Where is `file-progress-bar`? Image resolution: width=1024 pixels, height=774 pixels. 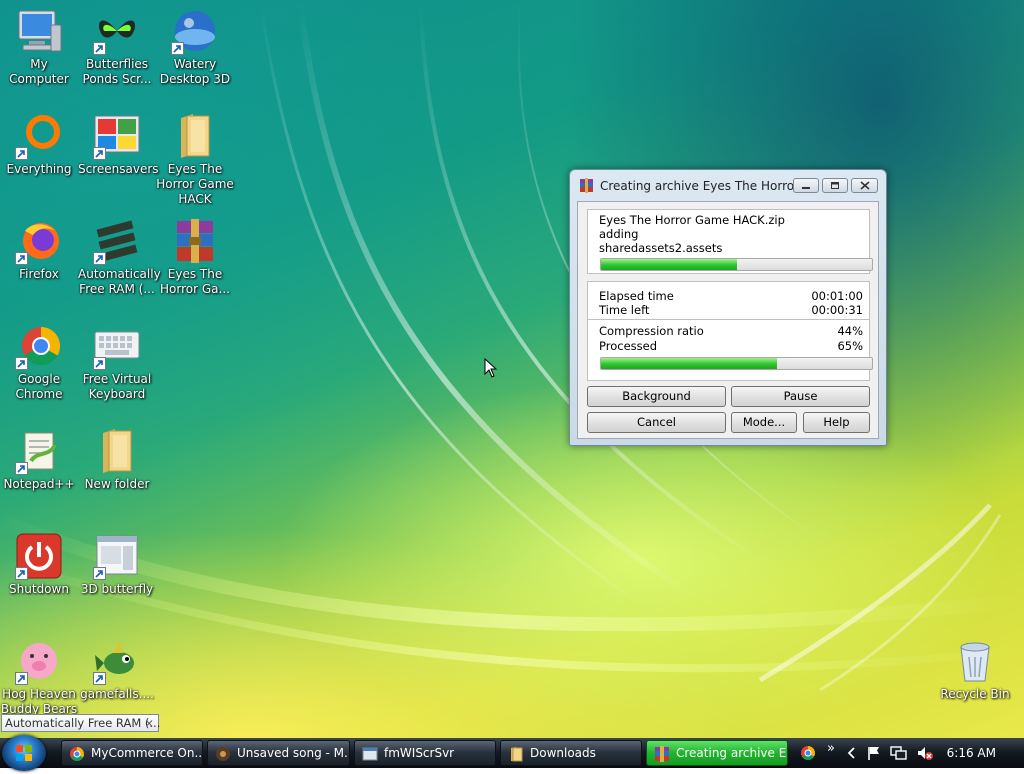
file-progress-bar is located at coordinates (736, 264).